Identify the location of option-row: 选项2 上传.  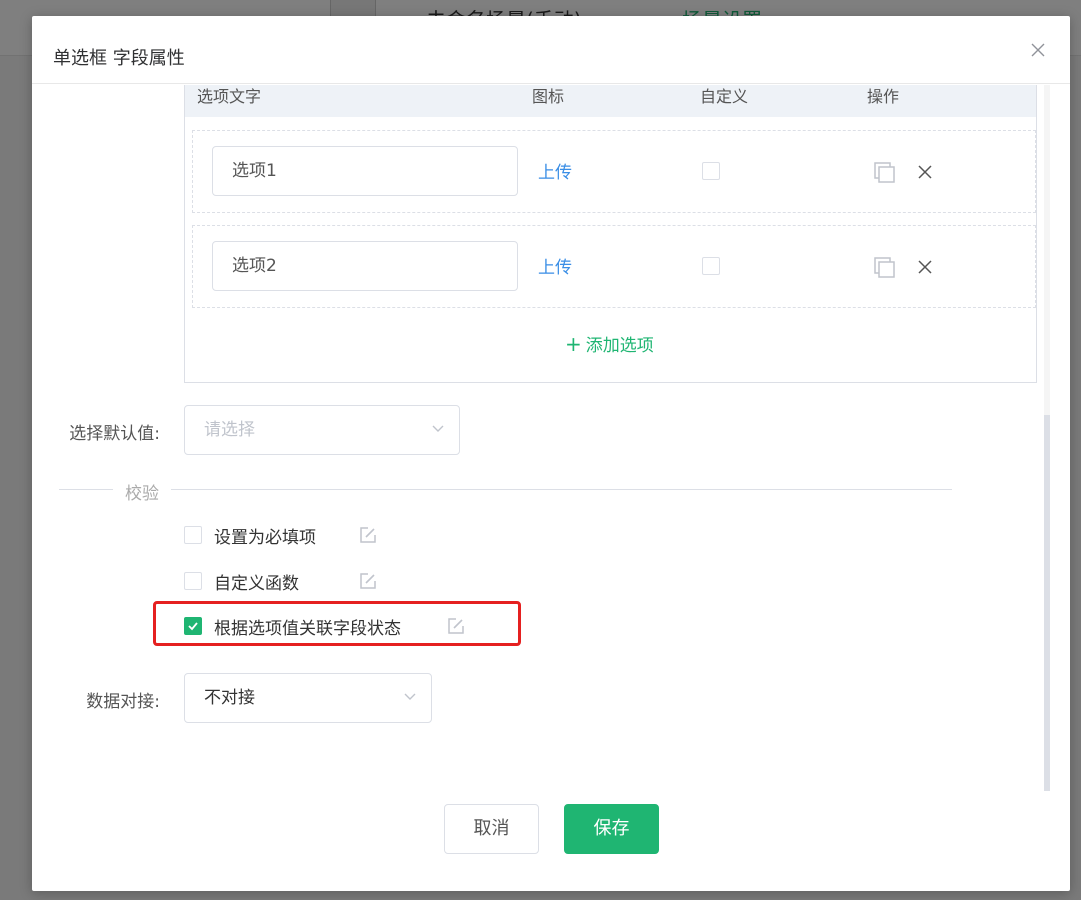
(614, 266).